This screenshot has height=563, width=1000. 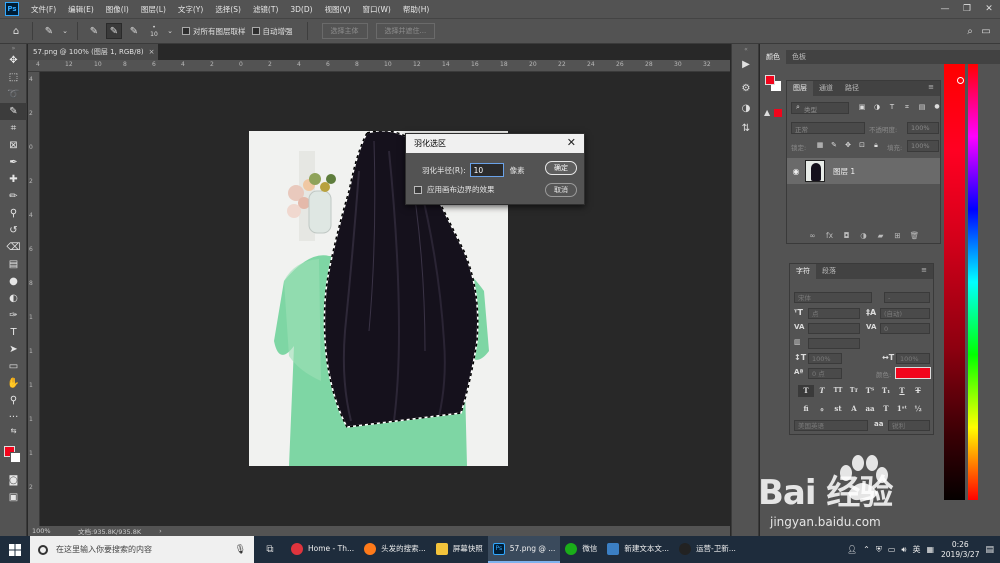 What do you see at coordinates (829, 235) in the screenshot?
I see `layer-style-icon: fx` at bounding box center [829, 235].